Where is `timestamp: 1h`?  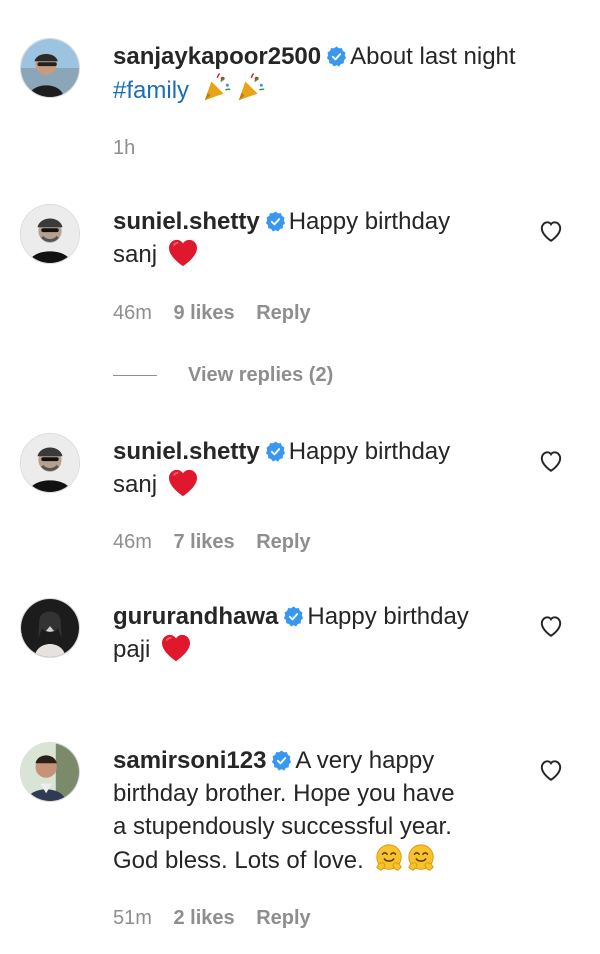 timestamp: 1h is located at coordinates (124, 148).